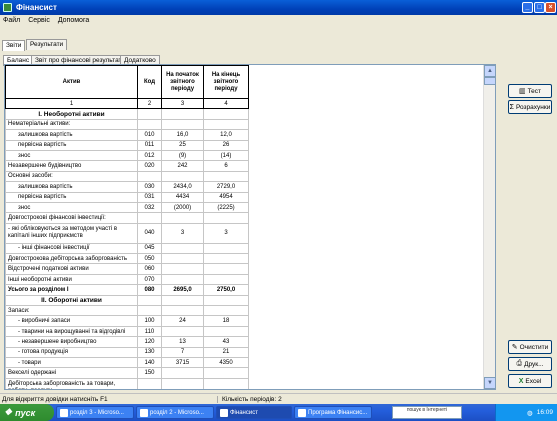  I want to click on table-row: Нематеріальні активи:, so click(127, 124).